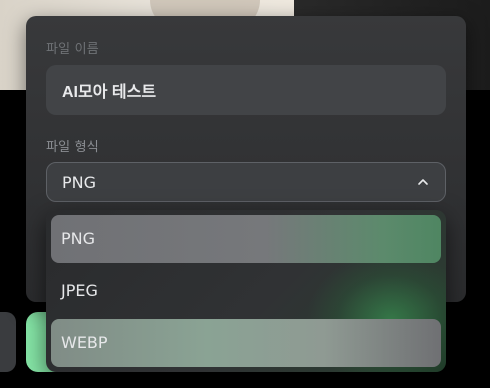 This screenshot has width=490, height=388. I want to click on file-format-selected-value: PNG, so click(79, 182).